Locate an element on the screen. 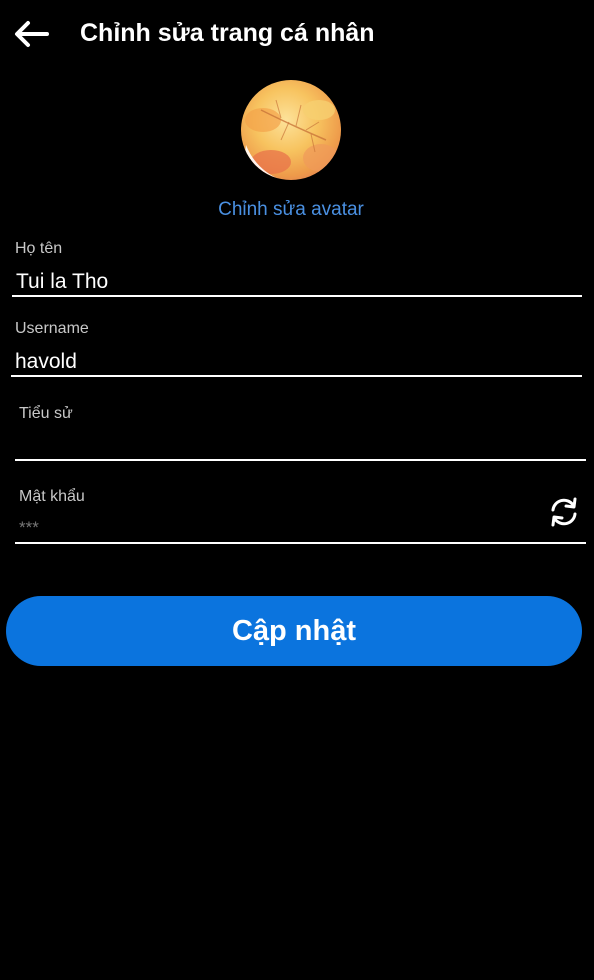 The height and width of the screenshot is (980, 594). full-name-input is located at coordinates (297, 282).